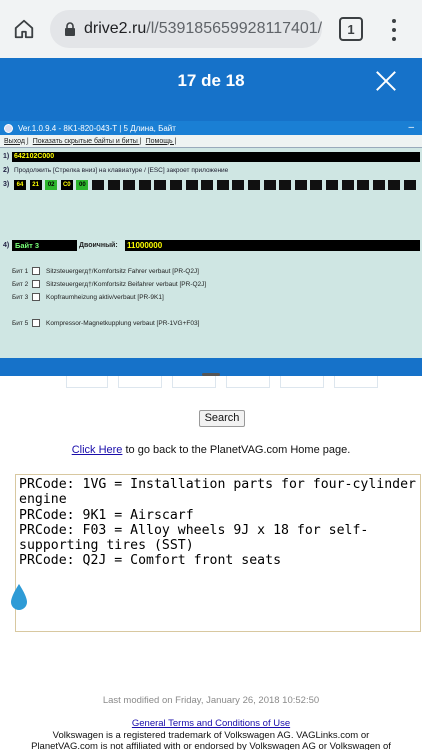 This screenshot has height=750, width=422. Describe the element at coordinates (222, 418) in the screenshot. I see `search-button: Search` at that location.